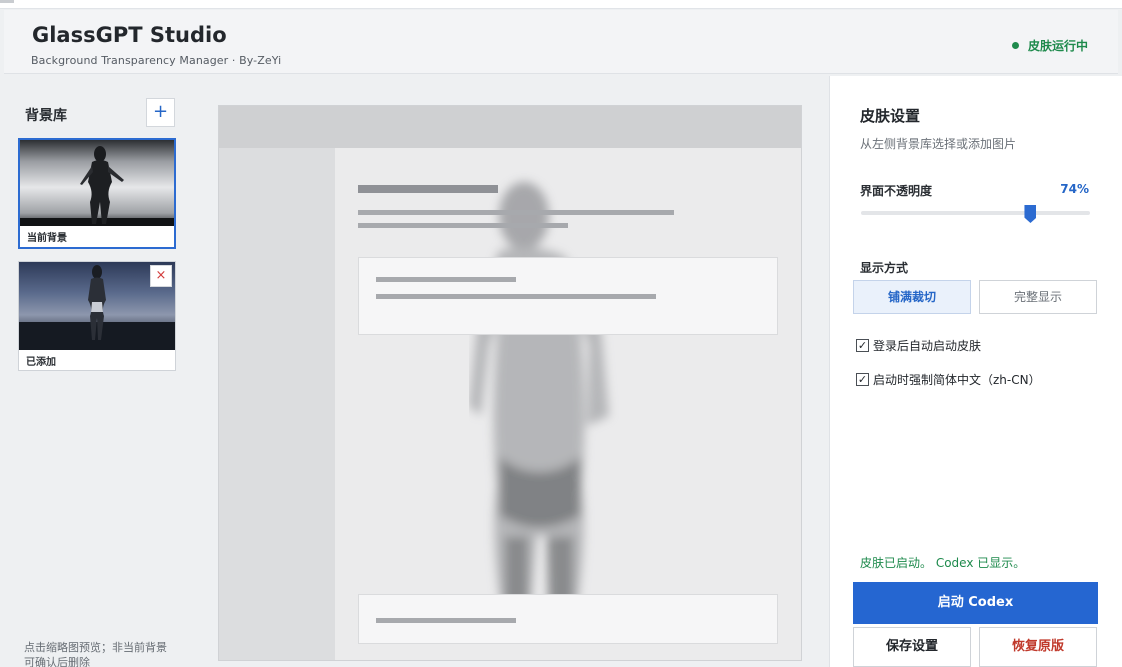  I want to click on preview-figure-image, so click(539, 404).